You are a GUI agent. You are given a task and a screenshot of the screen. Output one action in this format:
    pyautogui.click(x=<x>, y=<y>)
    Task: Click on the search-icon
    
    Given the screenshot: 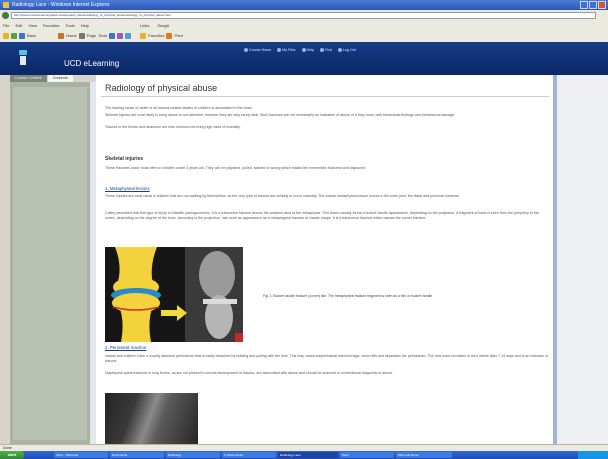 What is the action you would take?
    pyautogui.click(x=321, y=50)
    